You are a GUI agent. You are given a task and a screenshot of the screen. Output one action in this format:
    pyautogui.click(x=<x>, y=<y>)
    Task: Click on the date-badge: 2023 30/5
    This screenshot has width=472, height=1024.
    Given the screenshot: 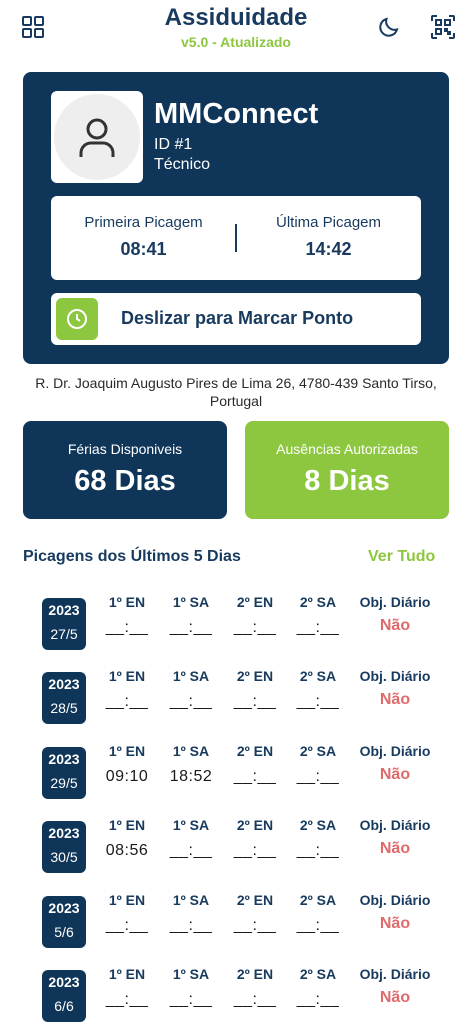 What is the action you would take?
    pyautogui.click(x=64, y=847)
    